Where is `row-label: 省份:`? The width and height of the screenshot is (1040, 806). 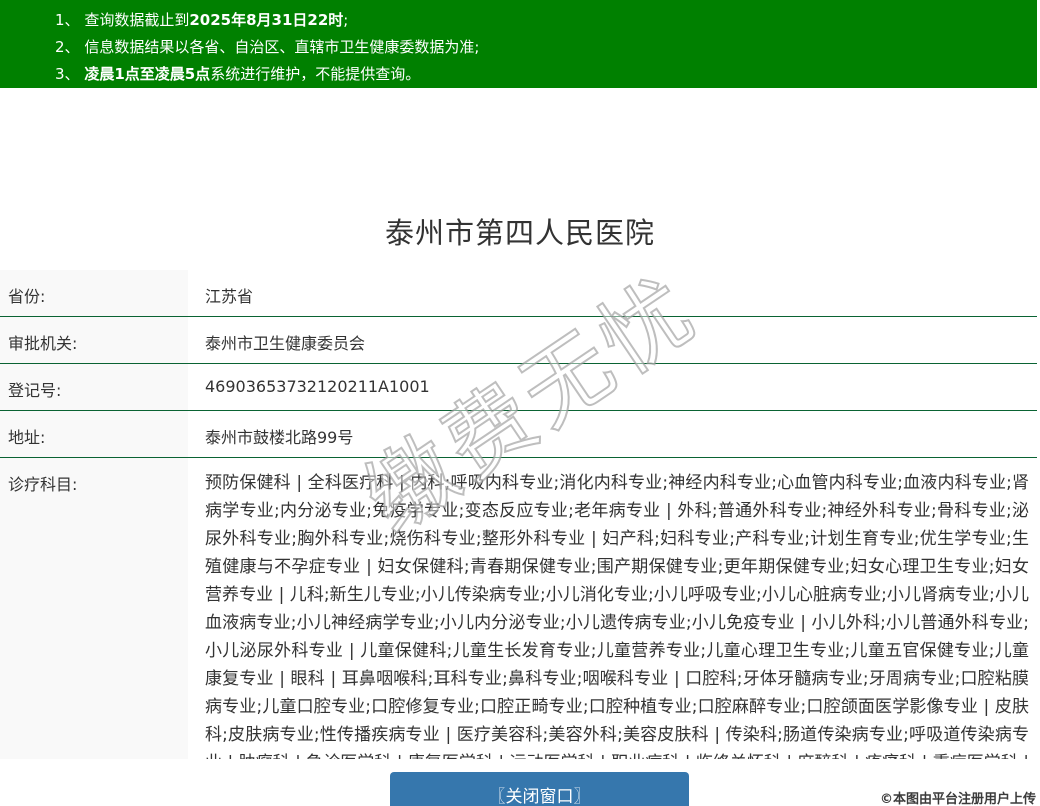 row-label: 省份: is located at coordinates (94, 293).